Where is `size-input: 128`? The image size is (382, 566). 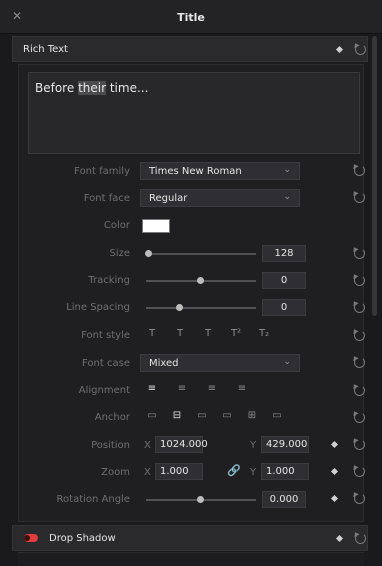 size-input: 128 is located at coordinates (284, 253).